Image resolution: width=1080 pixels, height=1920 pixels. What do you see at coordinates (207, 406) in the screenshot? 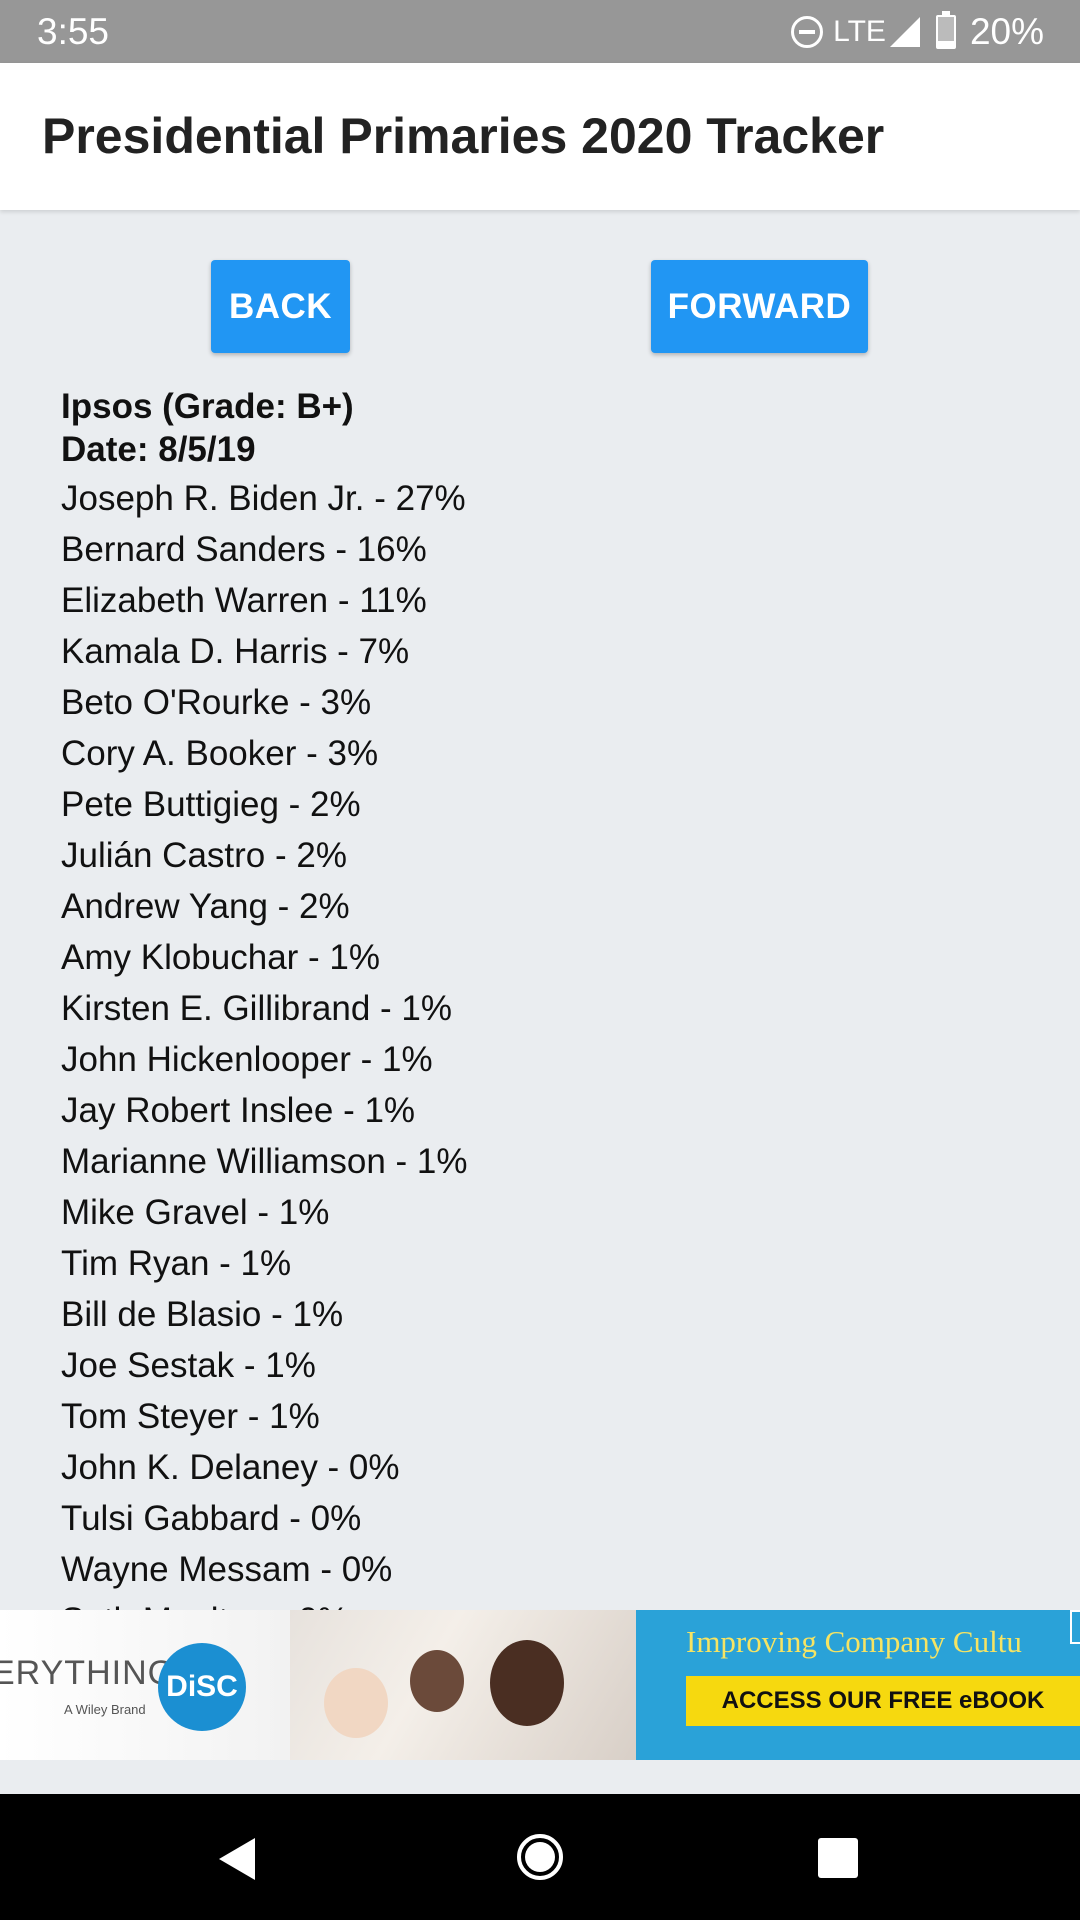
I see `pollster-line: Ipsos (Grade: B+)` at bounding box center [207, 406].